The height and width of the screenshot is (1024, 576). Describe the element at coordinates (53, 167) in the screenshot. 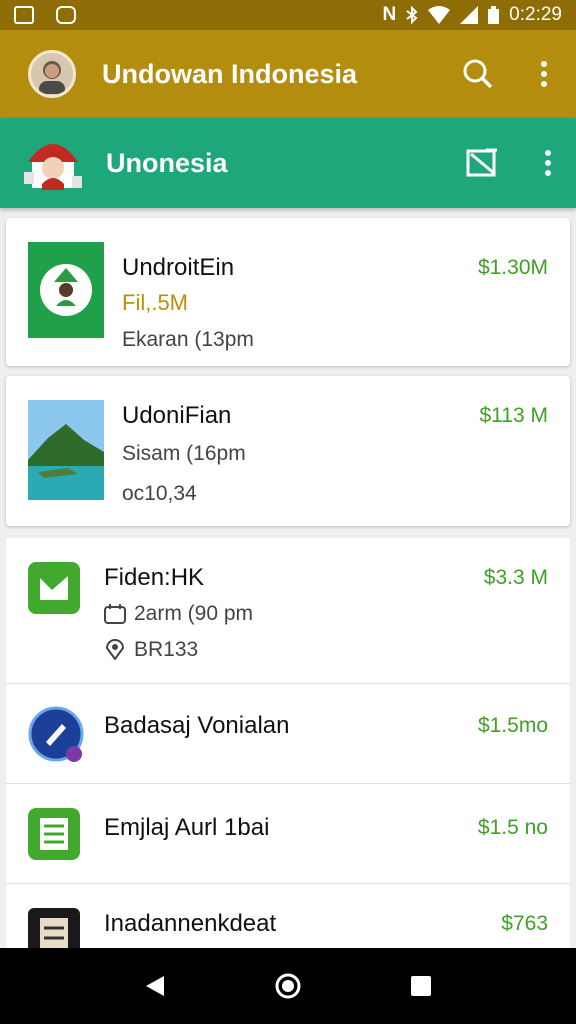

I see `brand-logo-icon` at that location.